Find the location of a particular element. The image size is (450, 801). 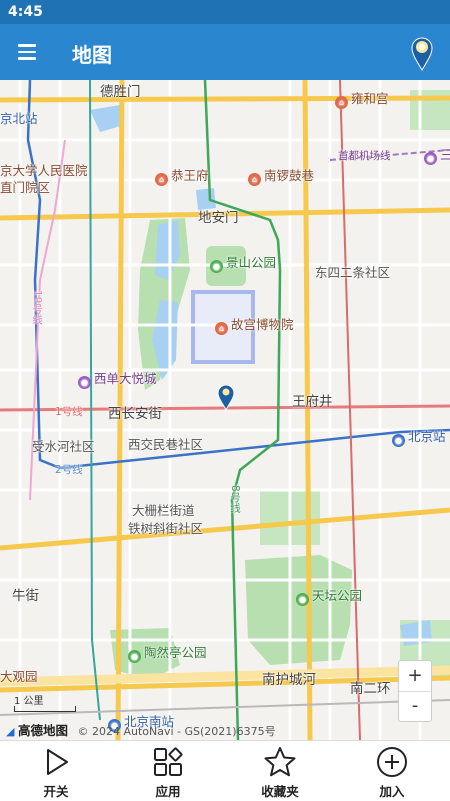

map-label-poi: ● 西单大悦城 is located at coordinates (117, 378).